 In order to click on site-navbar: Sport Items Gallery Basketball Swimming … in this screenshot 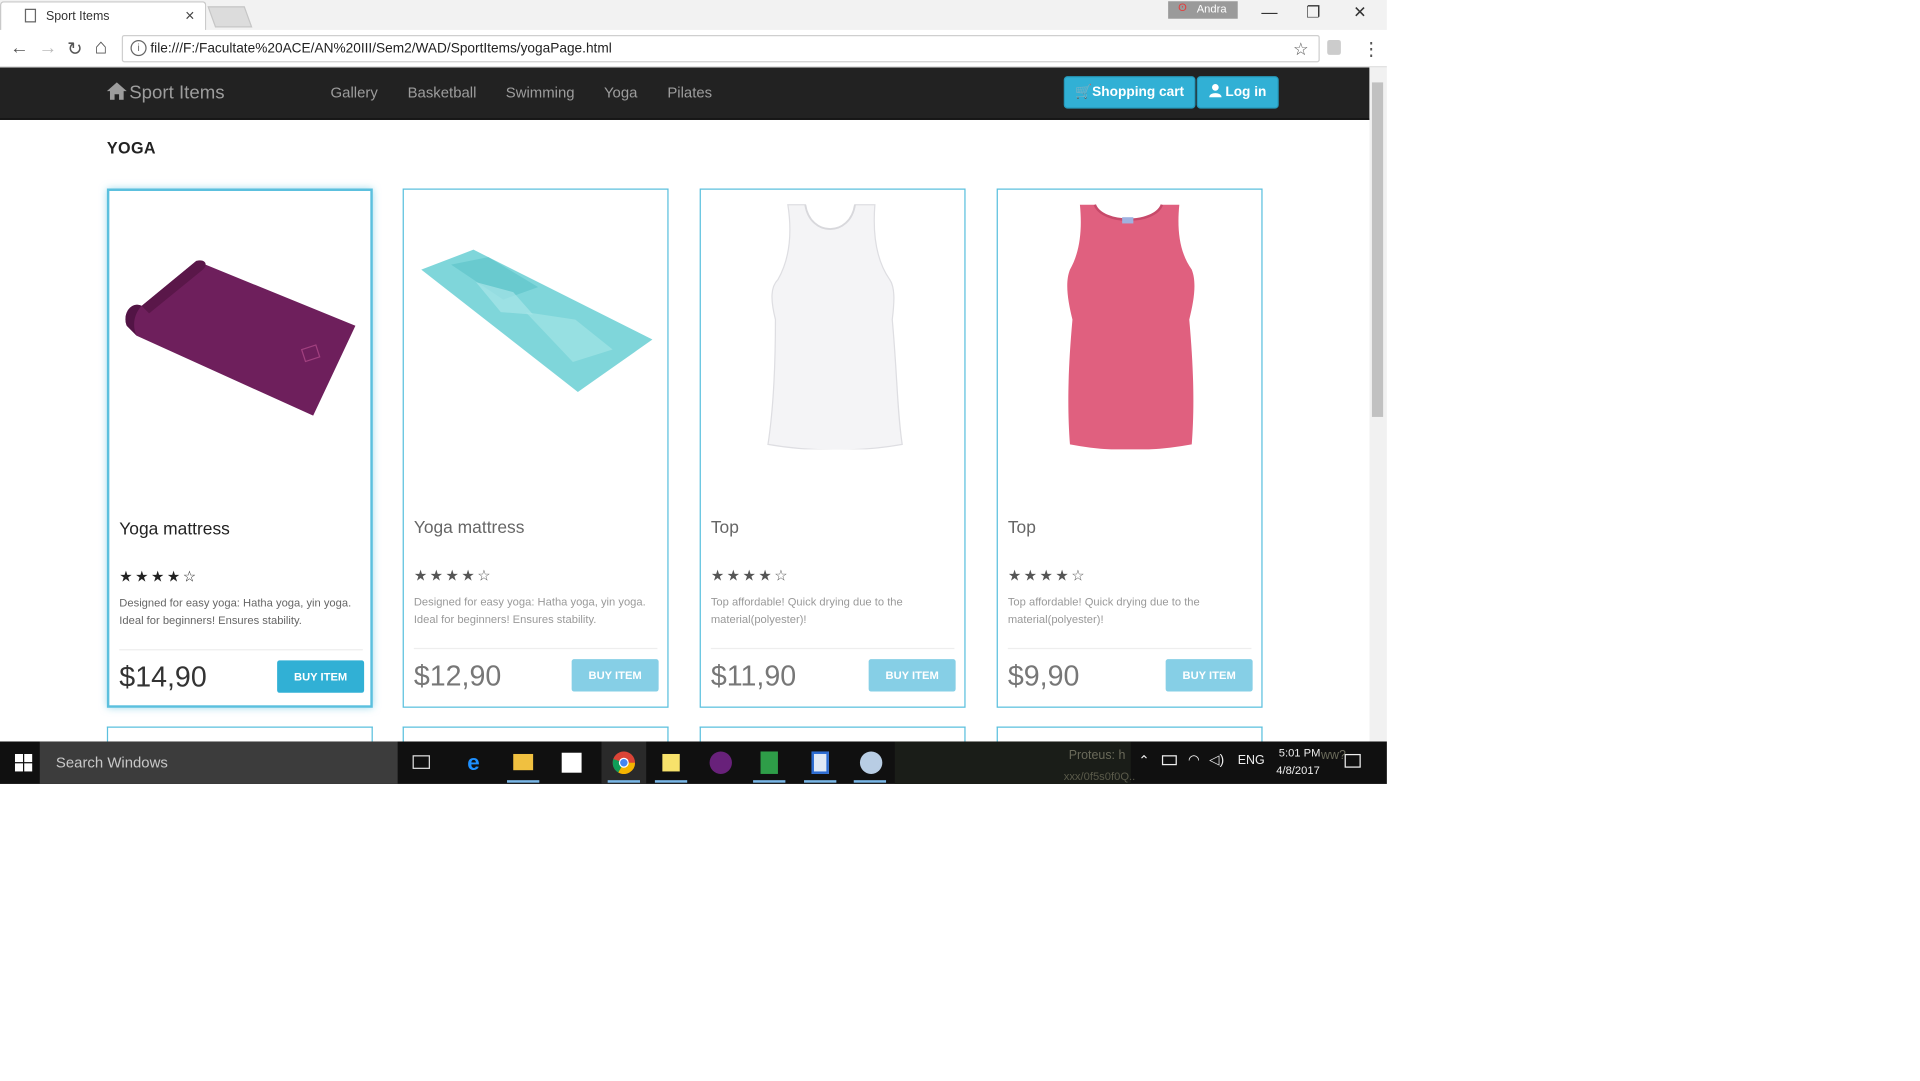, I will do `click(685, 93)`.